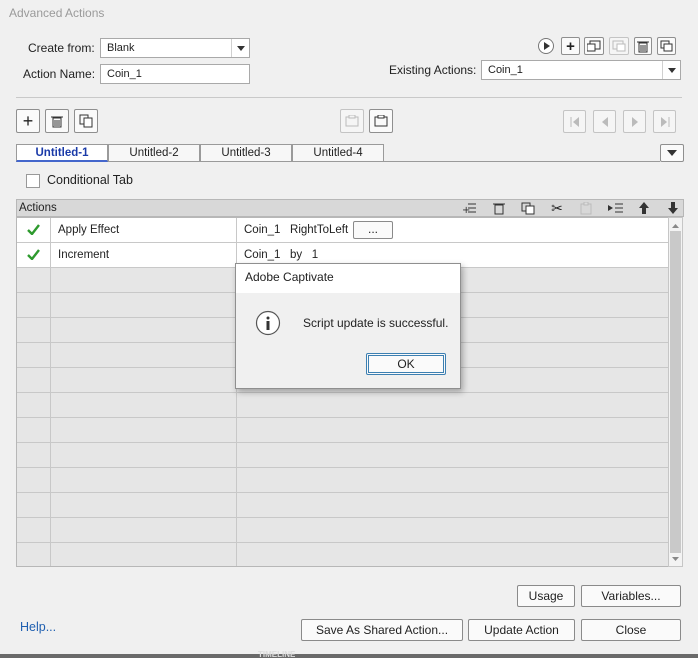 This screenshot has height=658, width=698. I want to click on tab-strip-line, so click(522, 161).